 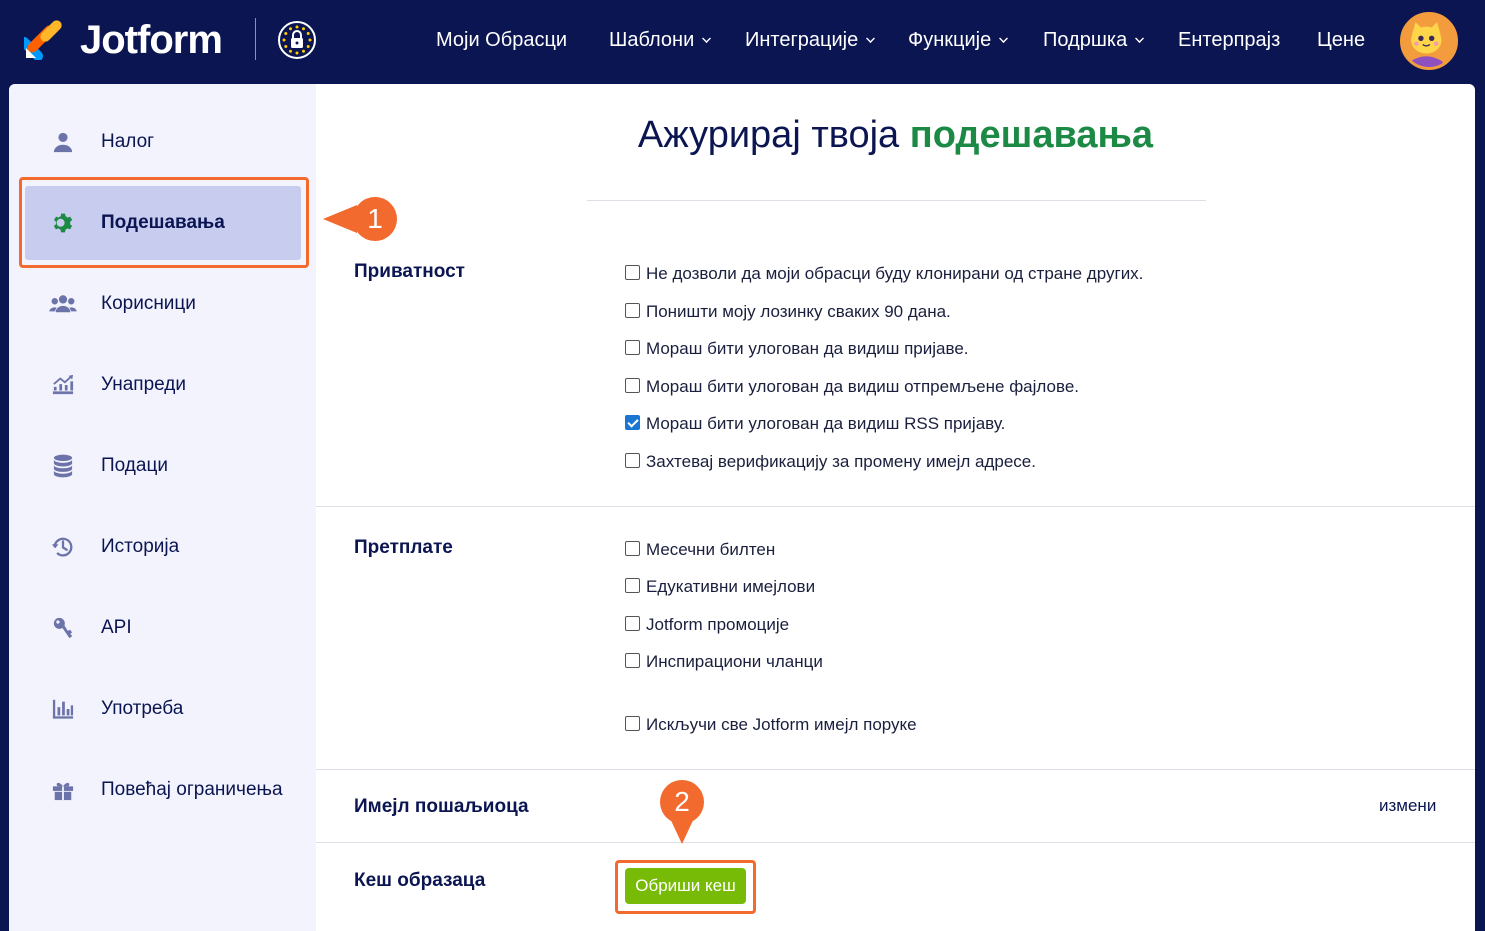 What do you see at coordinates (63, 304) in the screenshot?
I see `users-icon` at bounding box center [63, 304].